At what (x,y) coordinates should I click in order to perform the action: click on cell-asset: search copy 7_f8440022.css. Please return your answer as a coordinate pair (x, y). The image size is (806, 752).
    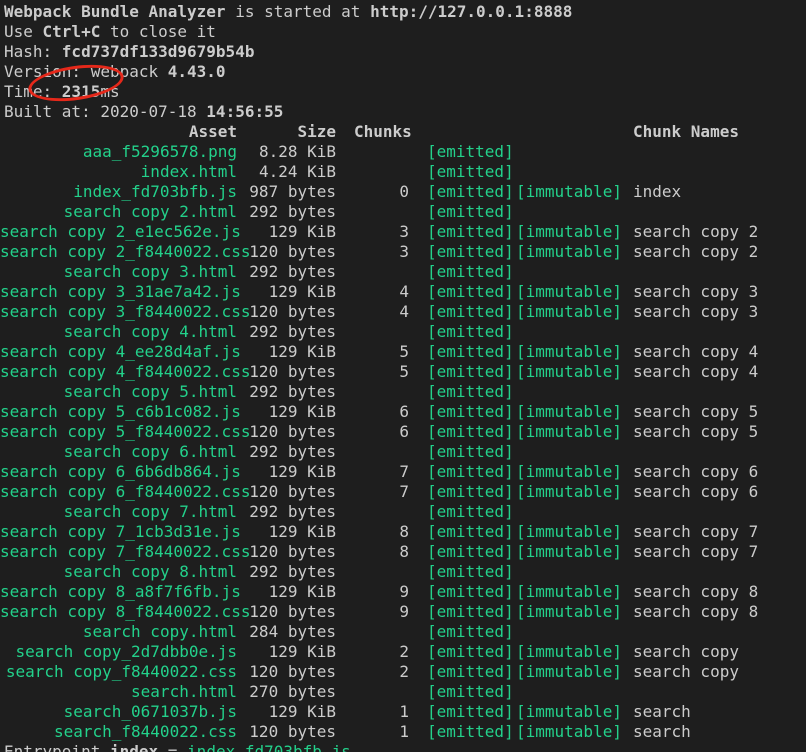
    Looking at the image, I should click on (125, 551).